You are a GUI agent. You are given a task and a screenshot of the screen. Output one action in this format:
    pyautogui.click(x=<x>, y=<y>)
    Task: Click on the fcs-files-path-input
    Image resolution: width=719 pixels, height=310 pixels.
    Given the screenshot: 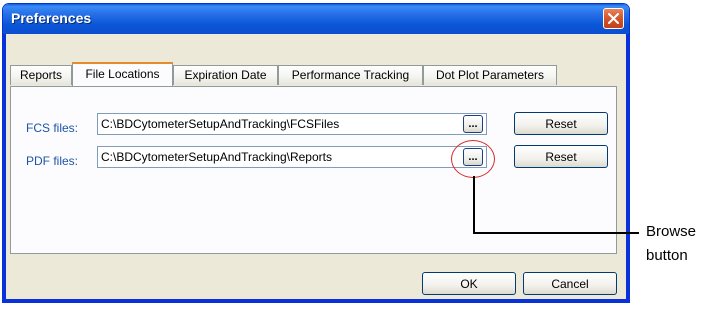 What is the action you would take?
    pyautogui.click(x=292, y=124)
    